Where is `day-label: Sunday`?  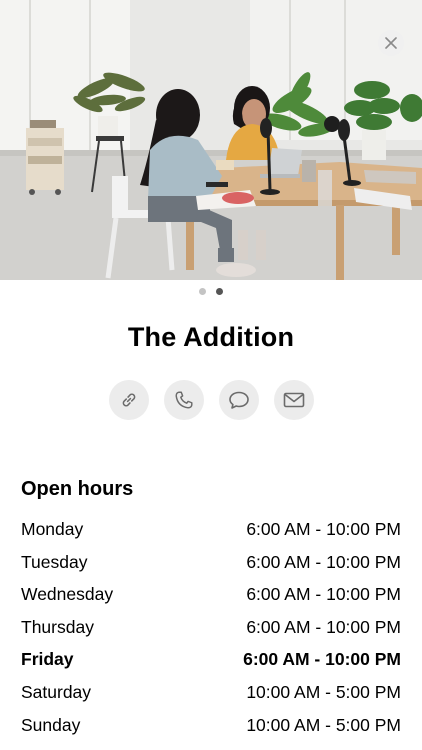 day-label: Sunday is located at coordinates (51, 724).